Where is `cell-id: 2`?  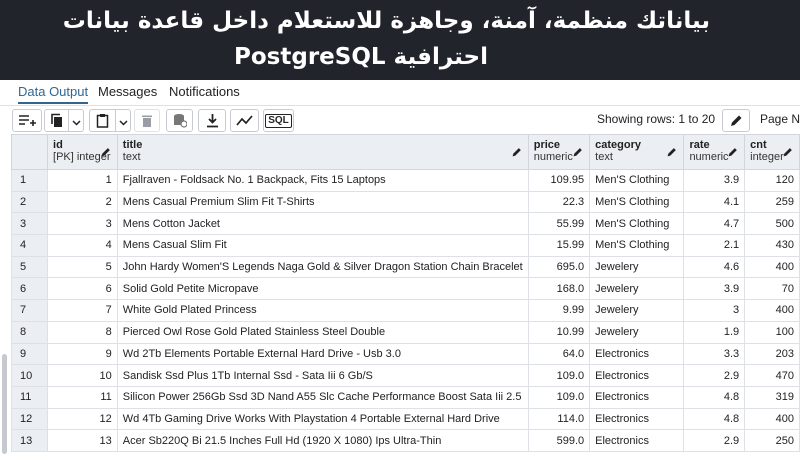
cell-id: 2 is located at coordinates (82, 202).